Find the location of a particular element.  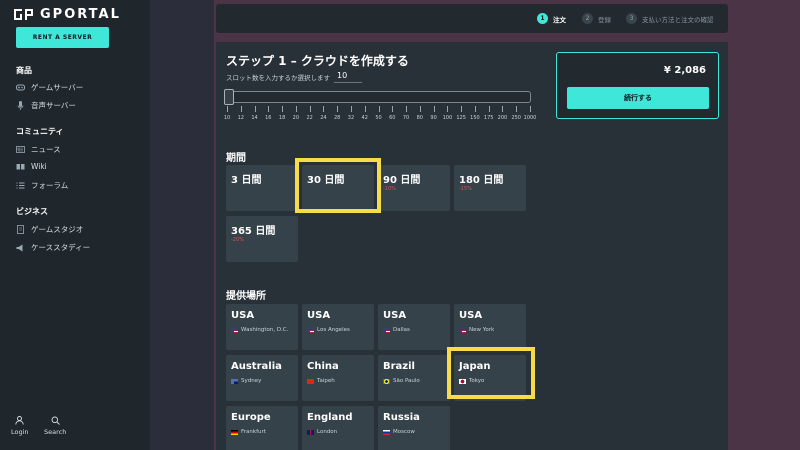

search-label: Search is located at coordinates (55, 432).